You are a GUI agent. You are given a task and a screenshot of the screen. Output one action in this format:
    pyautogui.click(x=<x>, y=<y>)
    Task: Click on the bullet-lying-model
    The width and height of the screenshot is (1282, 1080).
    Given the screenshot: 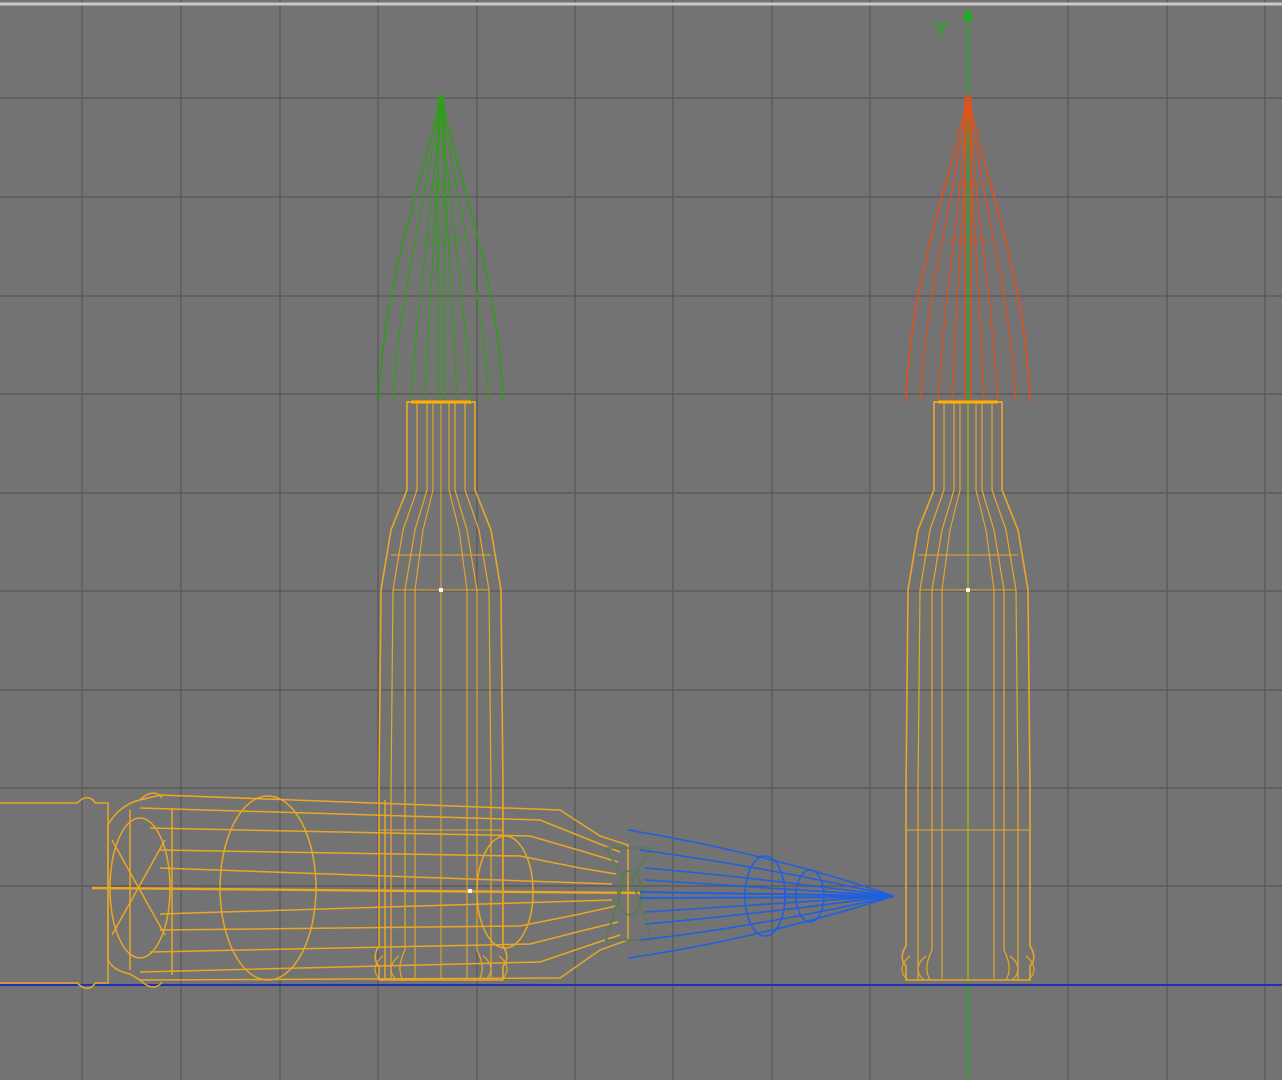 What is the action you would take?
    pyautogui.click(x=448, y=891)
    